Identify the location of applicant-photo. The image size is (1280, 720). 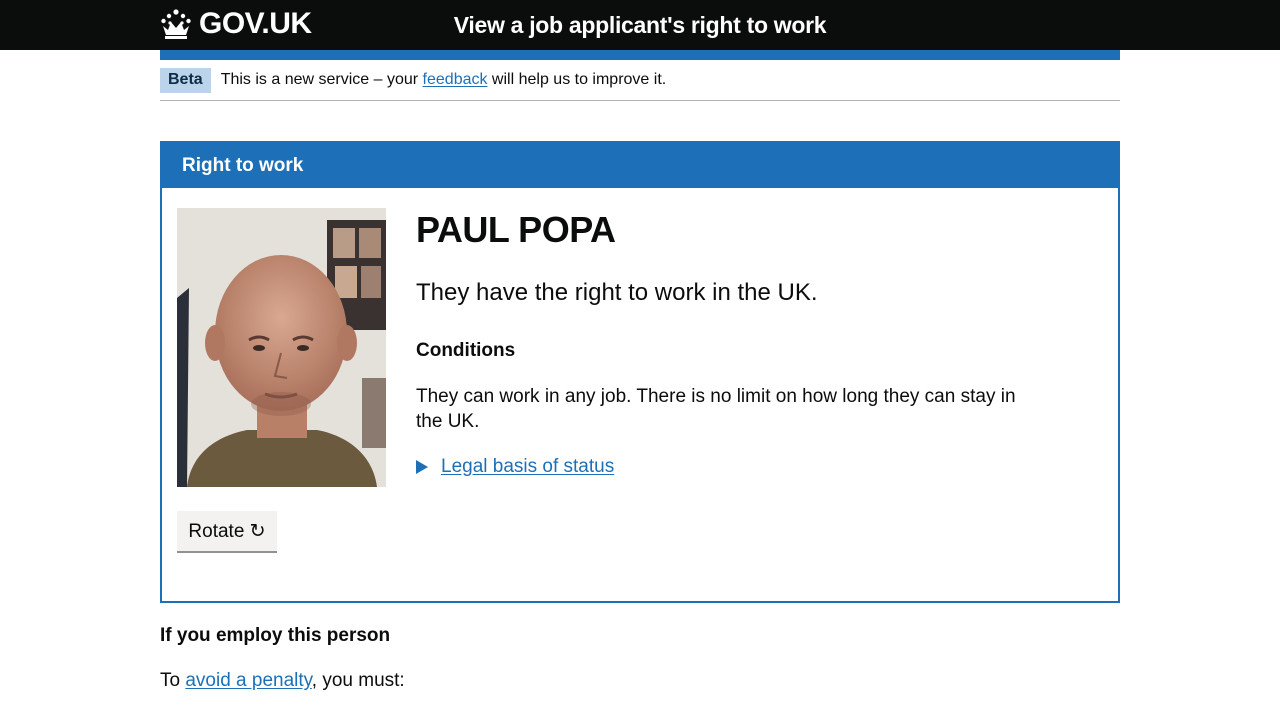
(281, 347).